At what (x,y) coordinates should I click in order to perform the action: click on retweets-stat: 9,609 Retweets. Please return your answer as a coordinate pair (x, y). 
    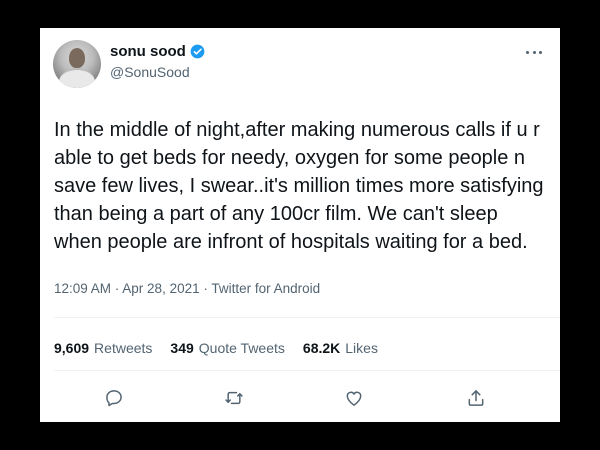
    Looking at the image, I should click on (103, 348).